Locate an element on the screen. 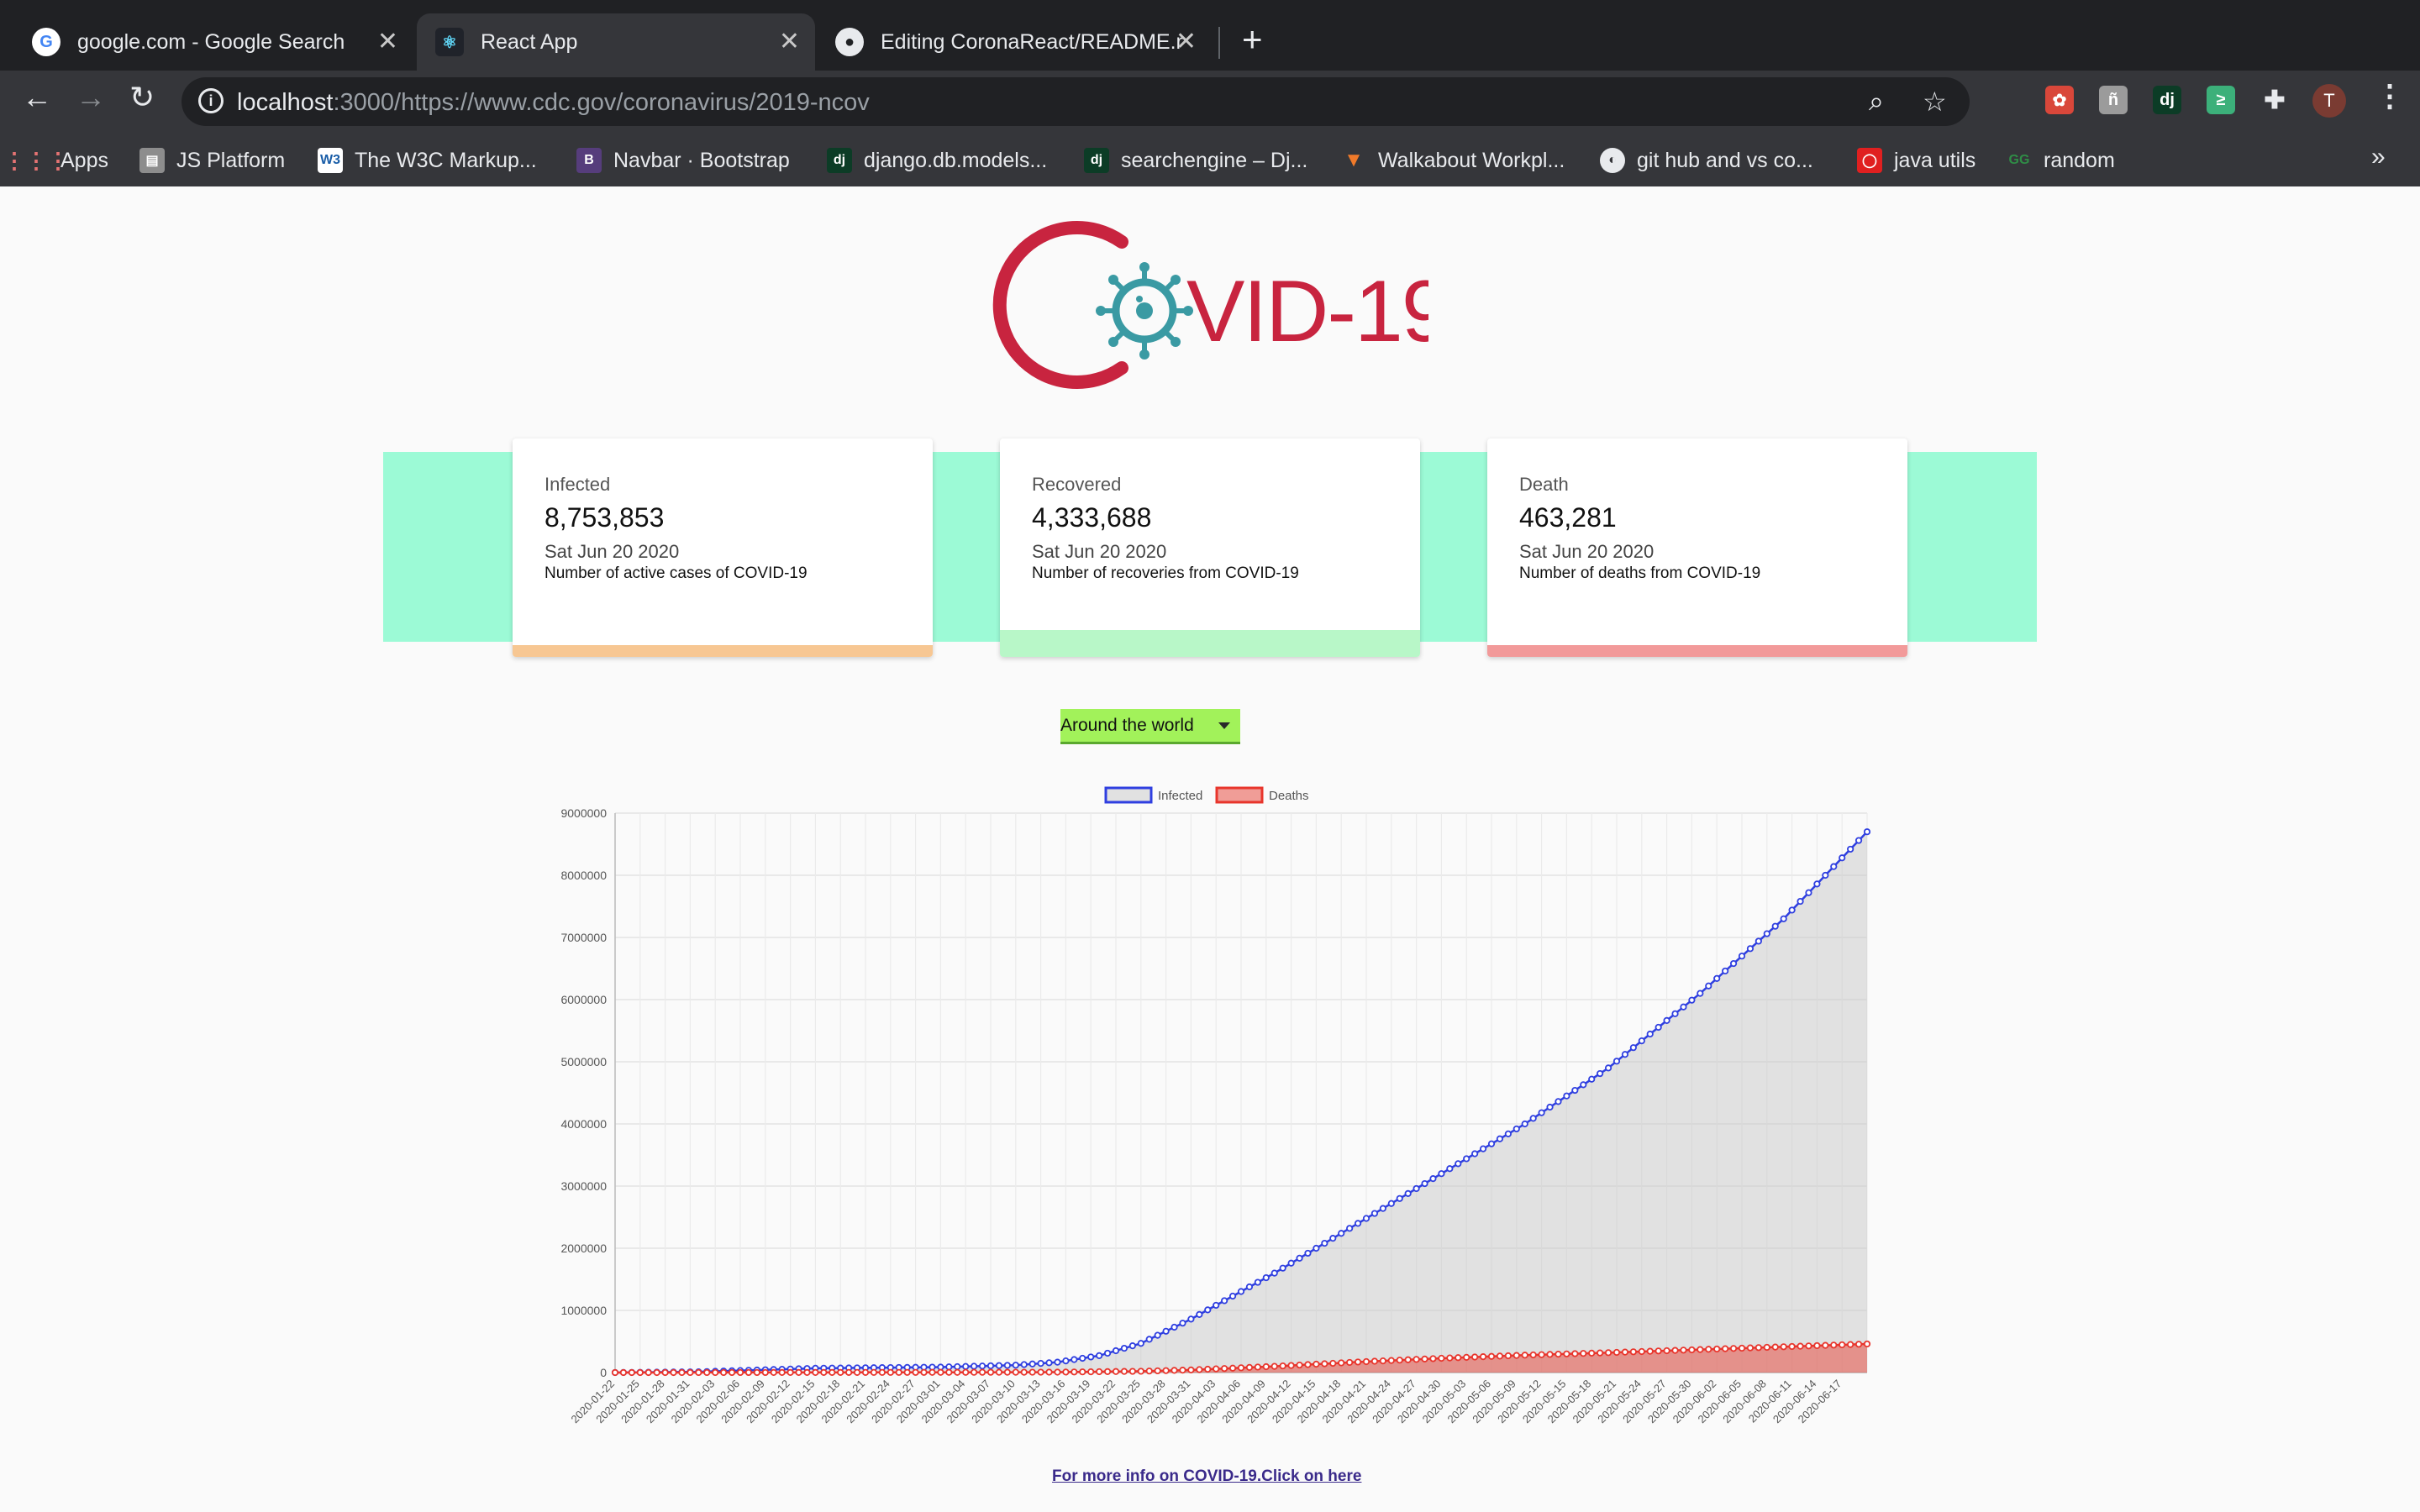 The height and width of the screenshot is (1512, 2420). django-extension-icon: dj is located at coordinates (2167, 100).